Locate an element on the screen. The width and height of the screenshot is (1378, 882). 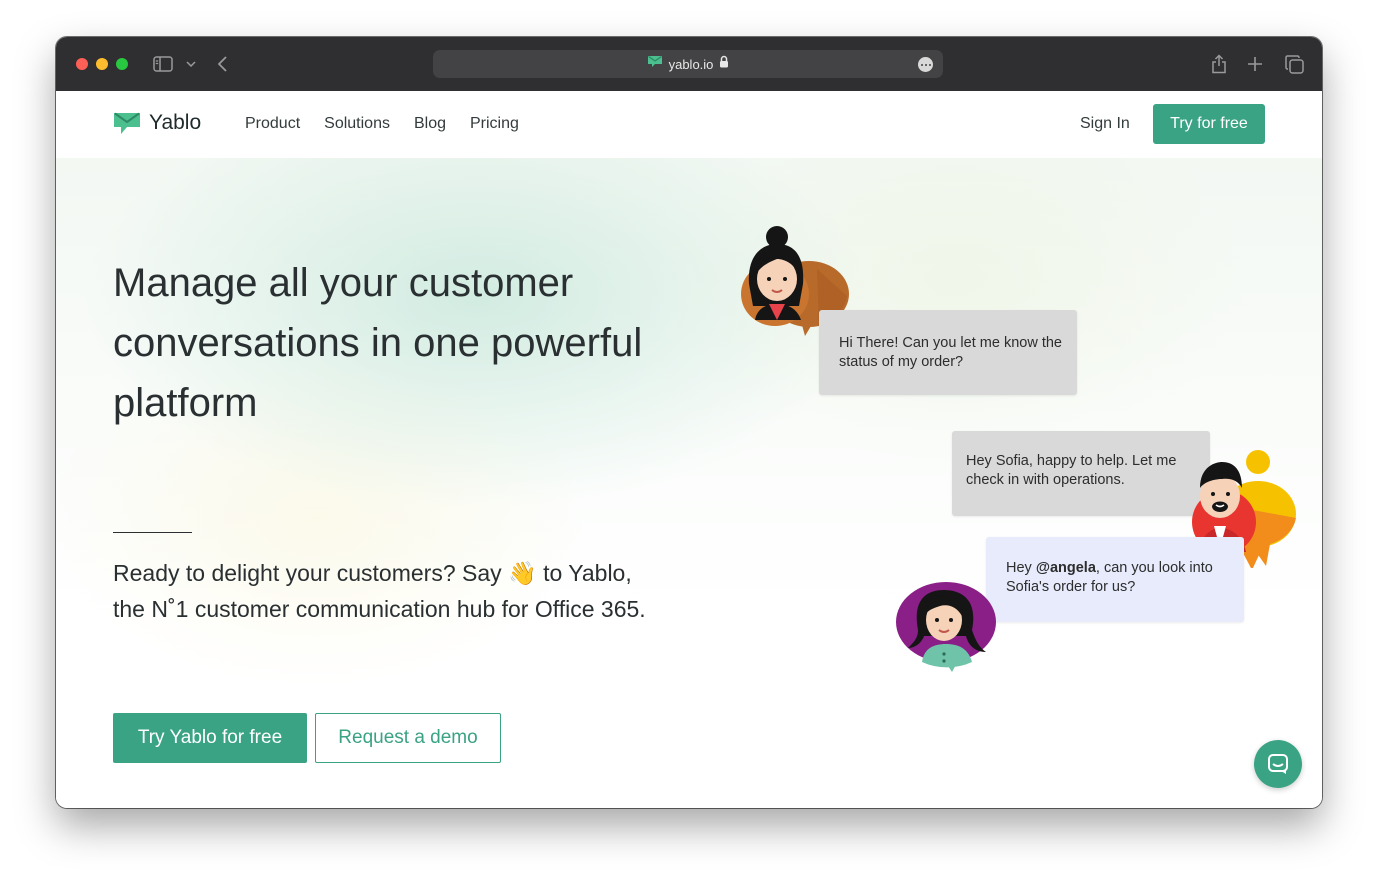
chat-icon is located at coordinates (1278, 764).